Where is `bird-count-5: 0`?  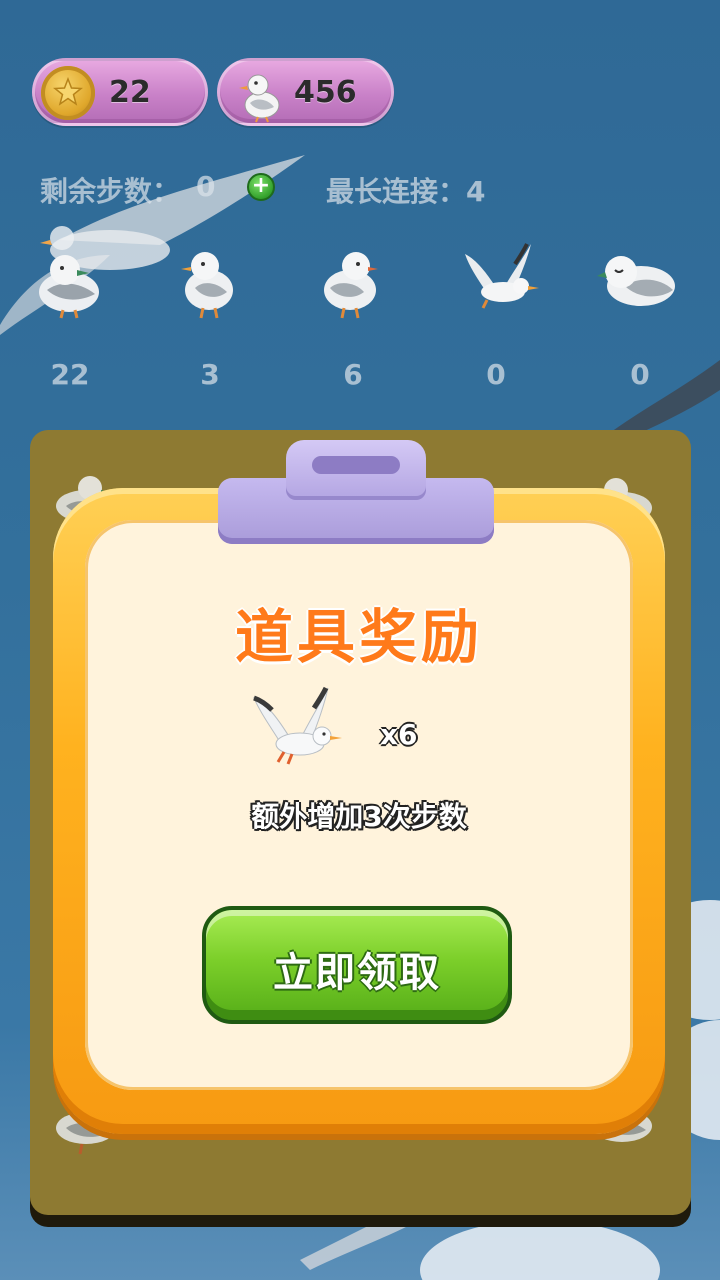 bird-count-5: 0 is located at coordinates (640, 374).